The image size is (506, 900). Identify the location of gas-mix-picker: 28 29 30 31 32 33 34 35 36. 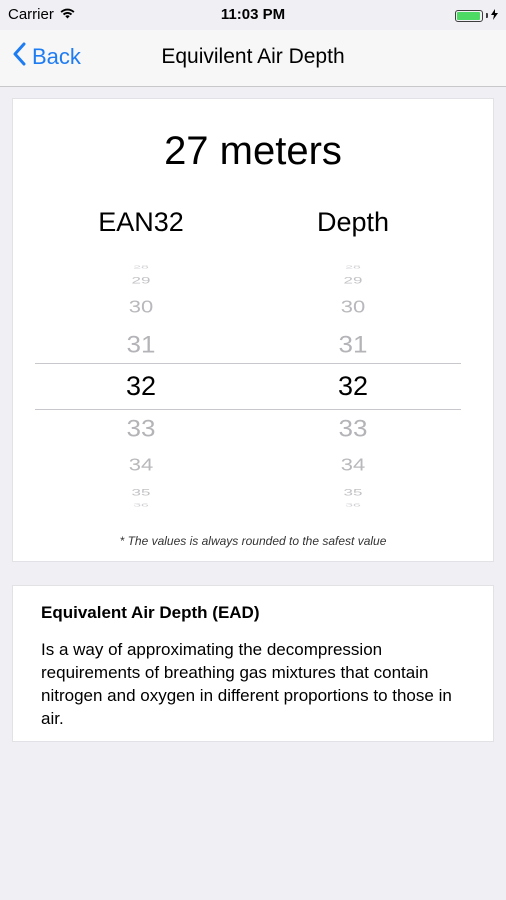
(141, 383).